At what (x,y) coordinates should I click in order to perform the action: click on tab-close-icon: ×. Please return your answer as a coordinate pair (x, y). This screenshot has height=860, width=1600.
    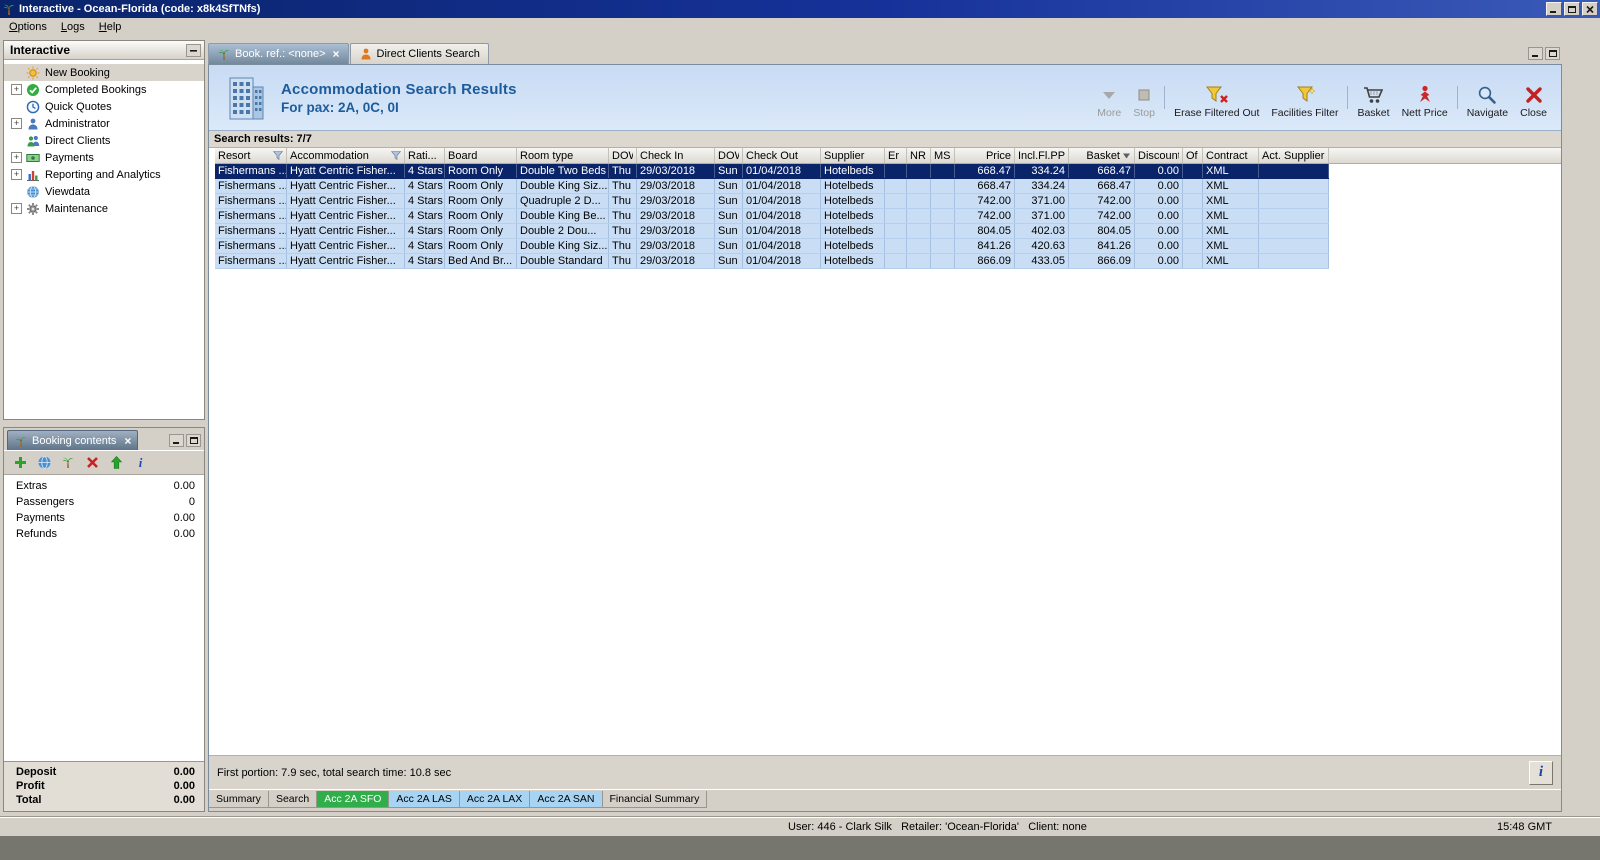
    Looking at the image, I should click on (336, 54).